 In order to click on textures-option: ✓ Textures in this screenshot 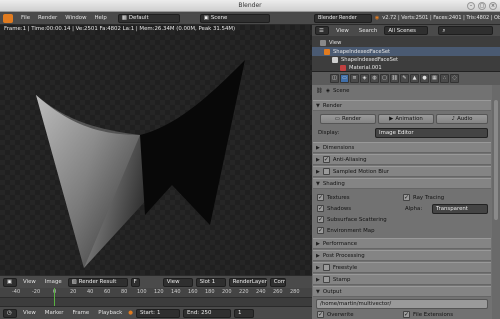, I will do `click(333, 197)`.